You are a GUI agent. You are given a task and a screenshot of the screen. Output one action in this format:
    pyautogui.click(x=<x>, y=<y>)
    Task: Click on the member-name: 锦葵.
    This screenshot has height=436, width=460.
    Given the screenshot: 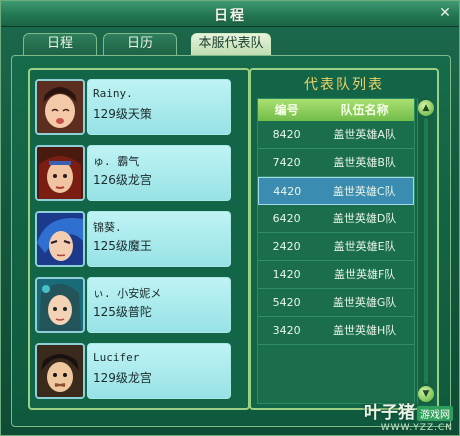 What is the action you would take?
    pyautogui.click(x=107, y=227)
    